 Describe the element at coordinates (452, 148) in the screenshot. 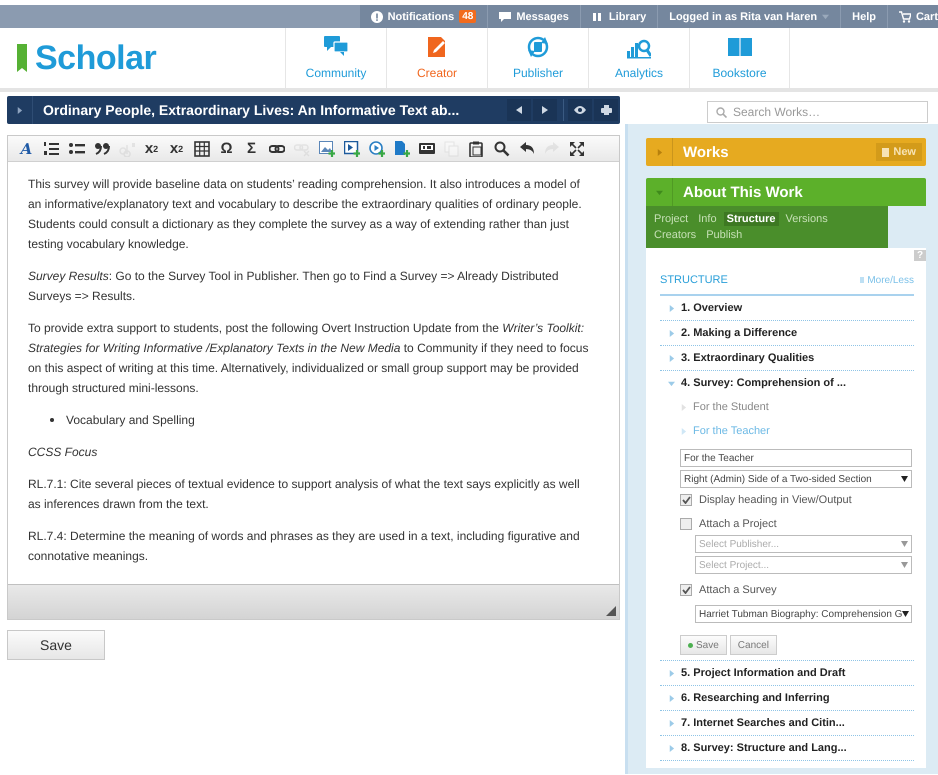

I see `copy-icon` at that location.